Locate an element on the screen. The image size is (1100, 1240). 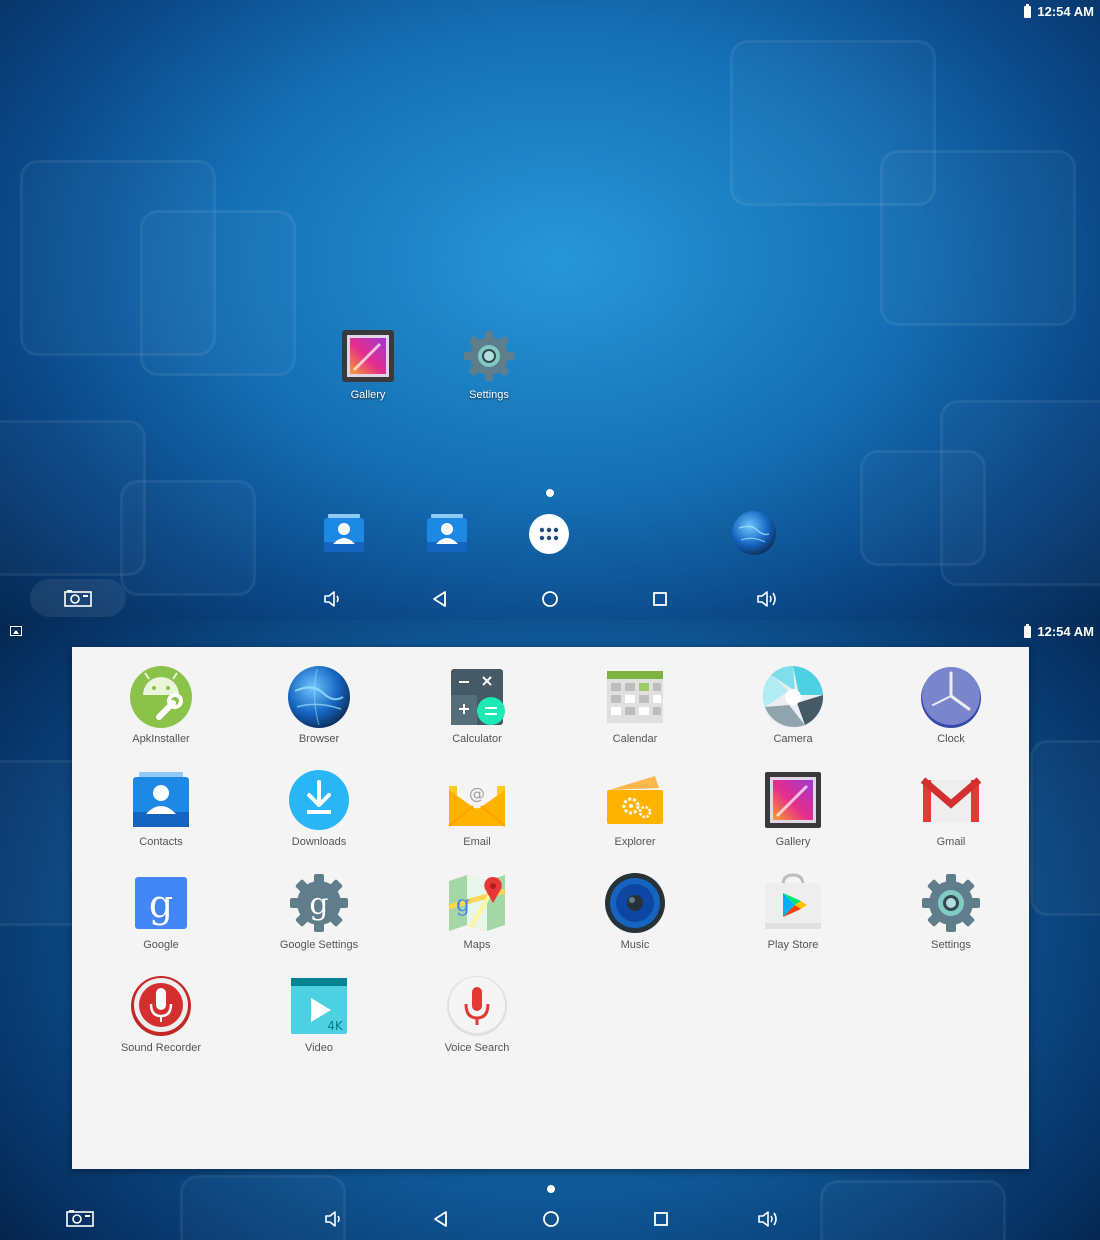
app-label: Video is located at coordinates (319, 1048).